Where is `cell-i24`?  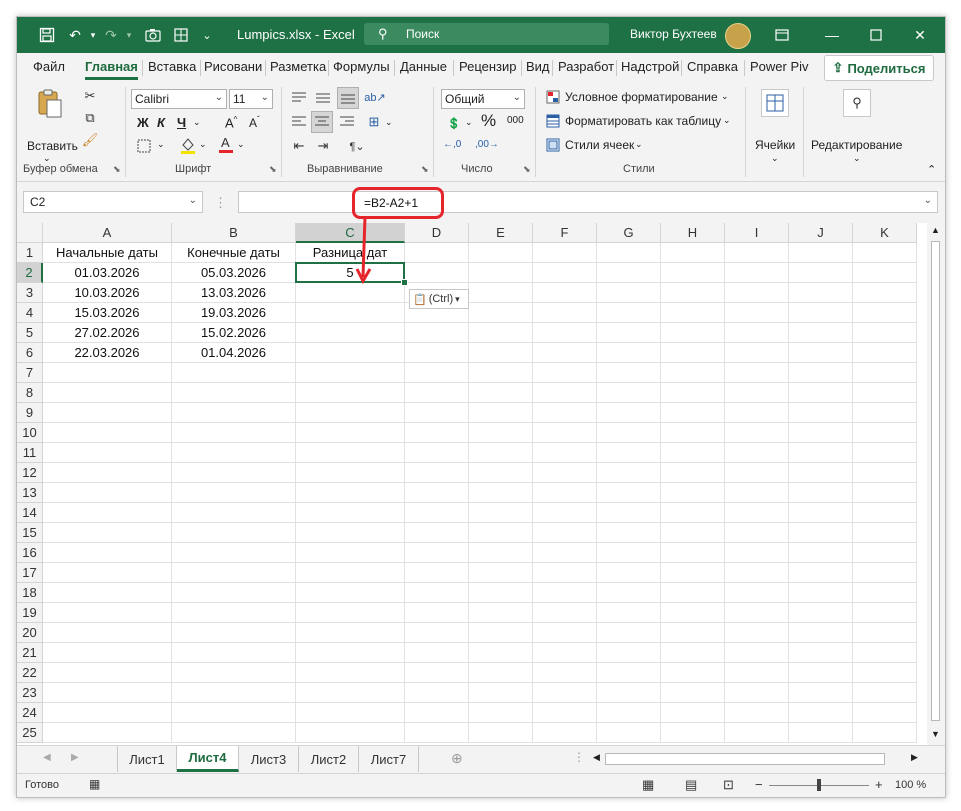 cell-i24 is located at coordinates (757, 713).